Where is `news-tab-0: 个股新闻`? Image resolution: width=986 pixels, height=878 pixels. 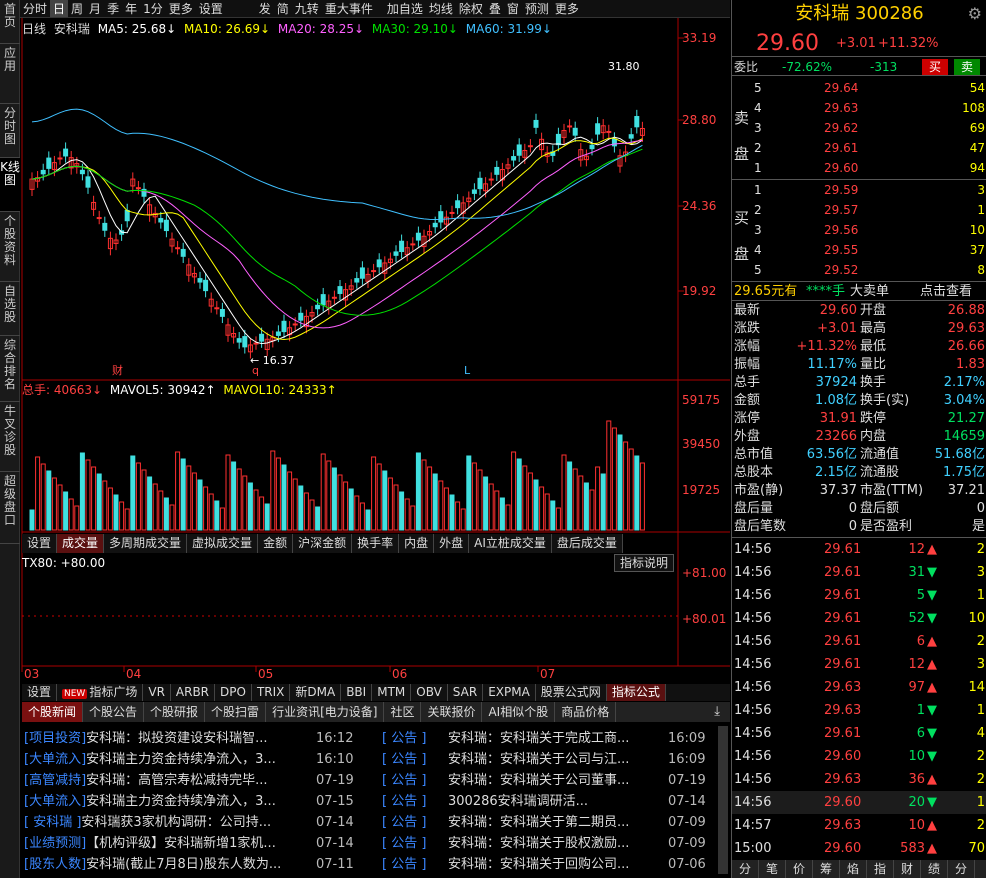 news-tab-0: 个股新闻 is located at coordinates (53, 712).